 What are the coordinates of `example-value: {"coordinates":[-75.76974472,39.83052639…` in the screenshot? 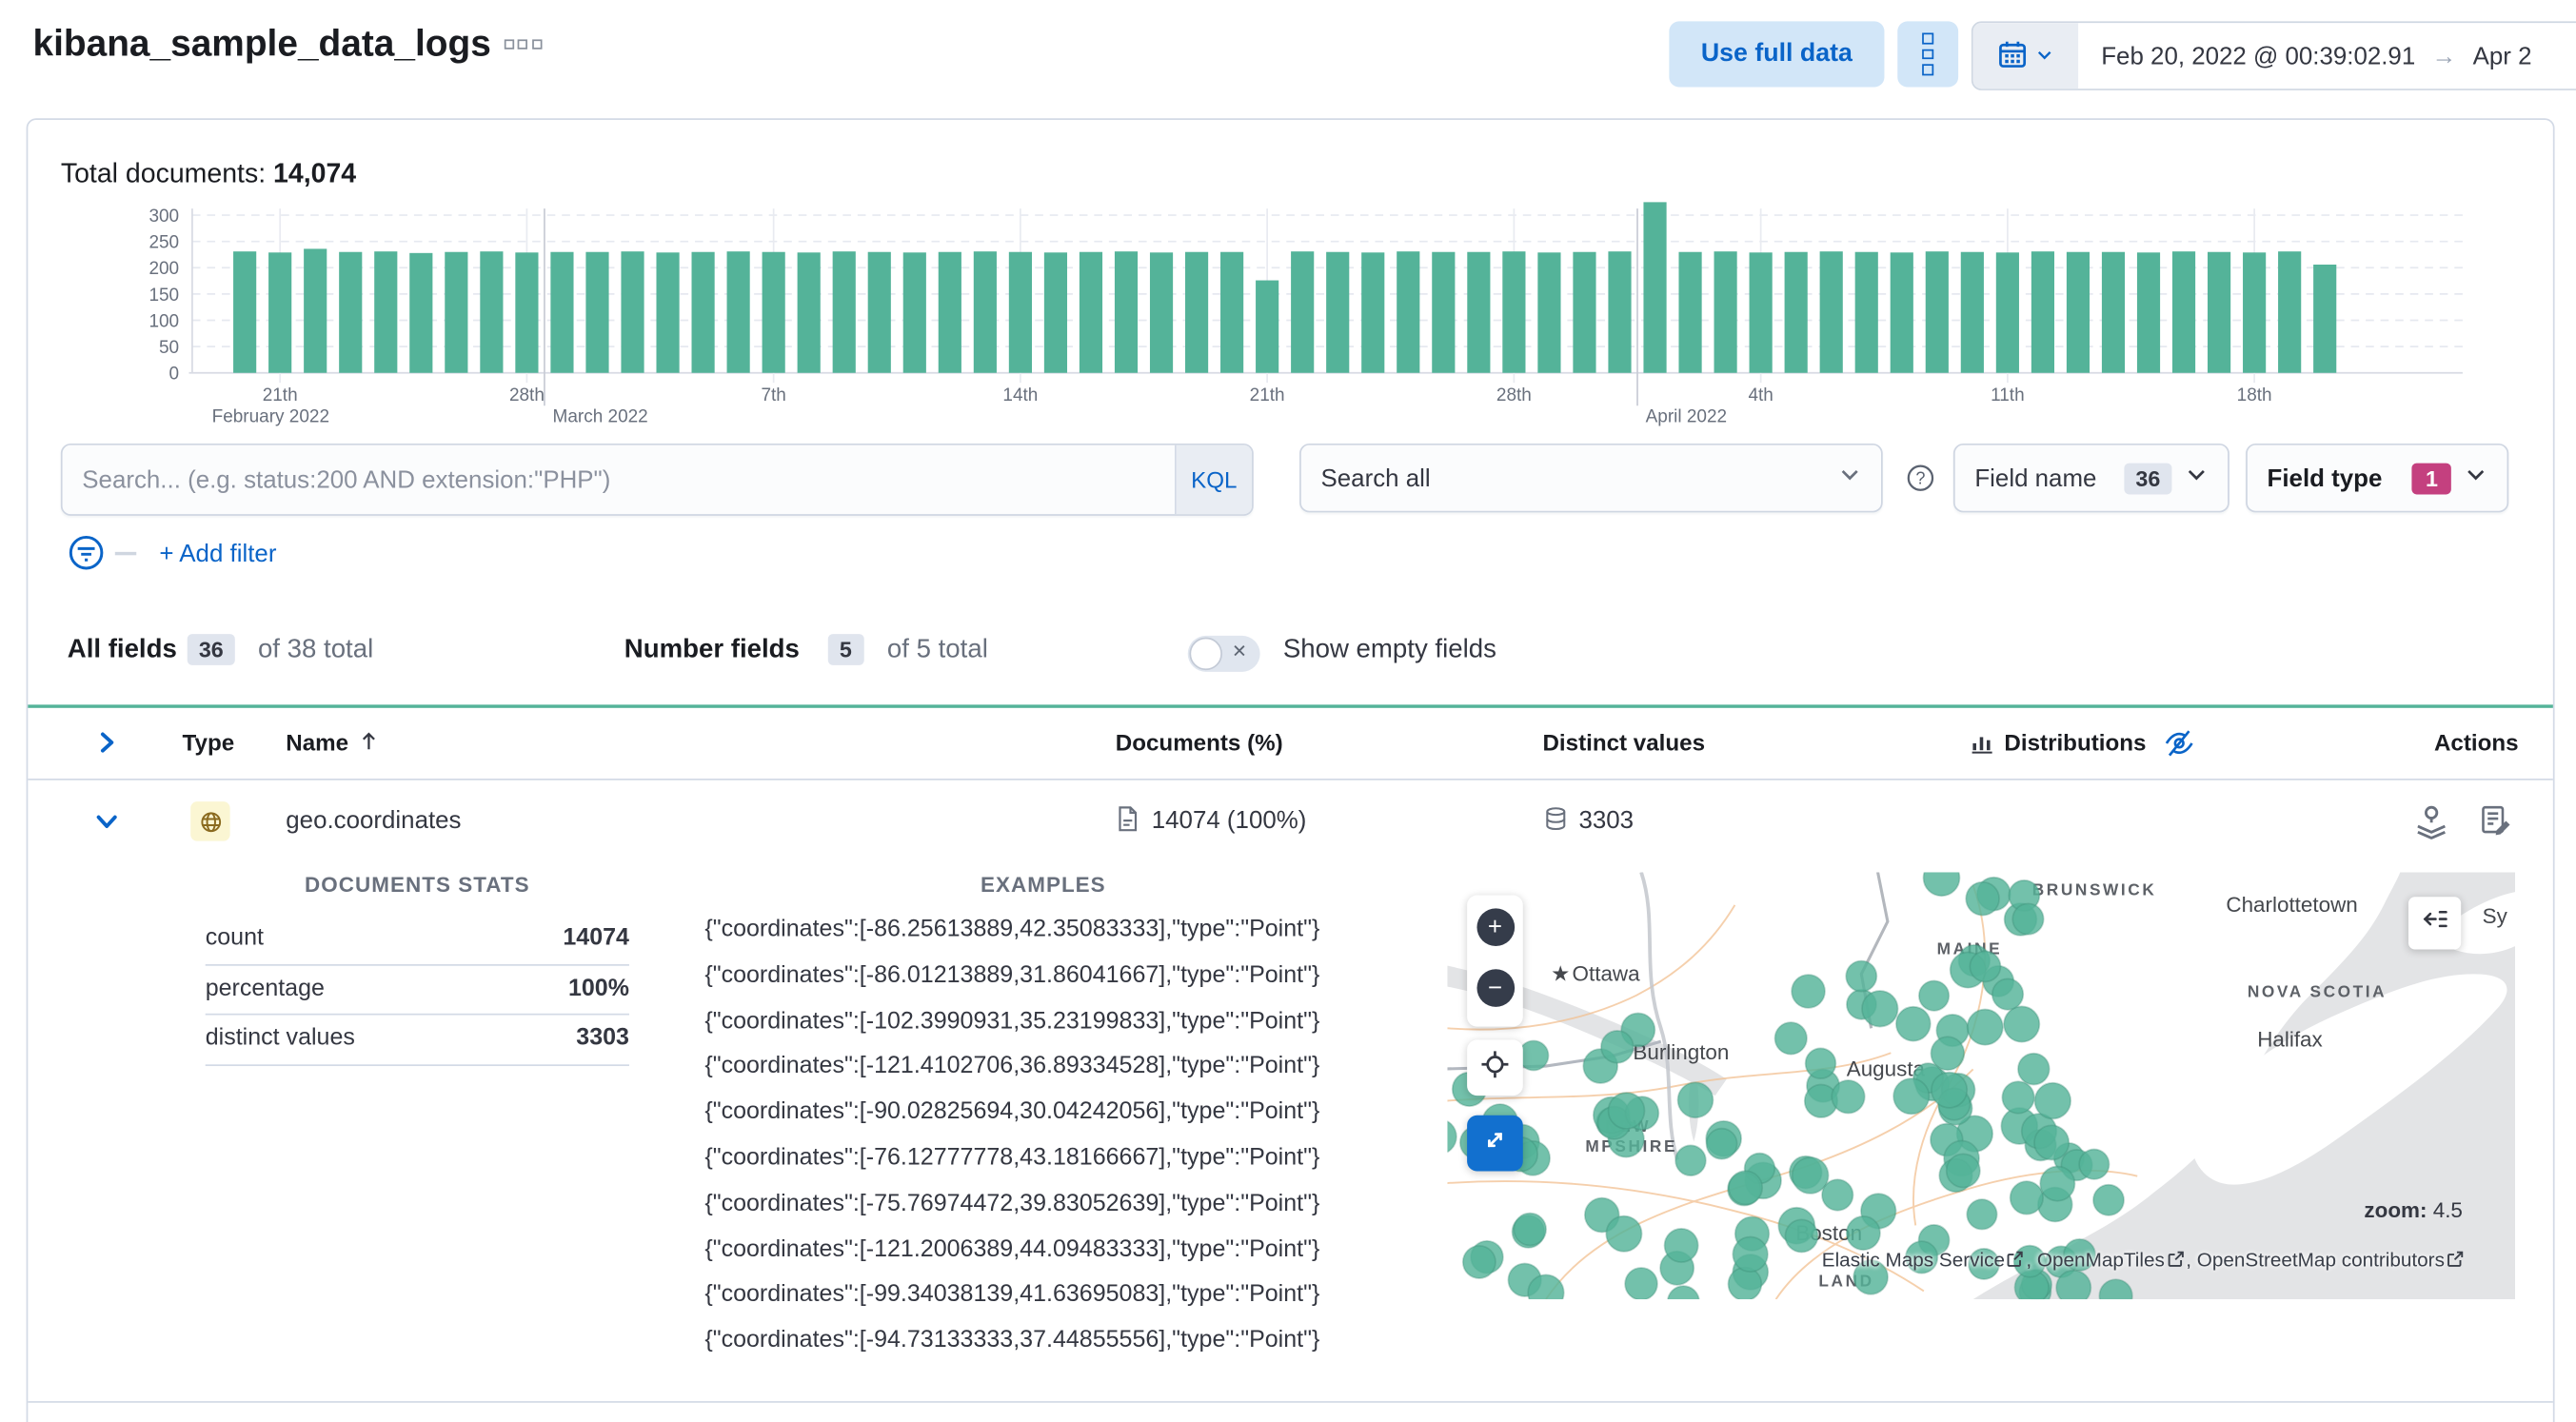 It's located at (1012, 1203).